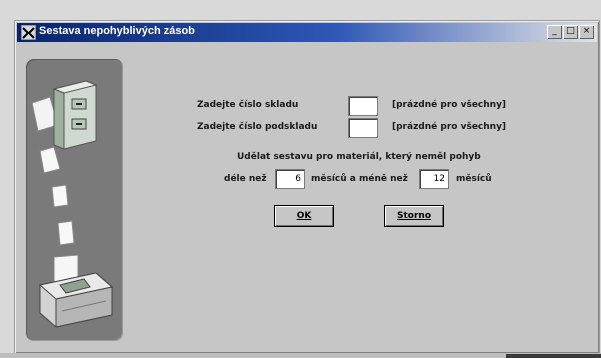 The width and height of the screenshot is (601, 358). I want to click on subwarehouse-label: Zadejte číslo podskladu, so click(257, 127).